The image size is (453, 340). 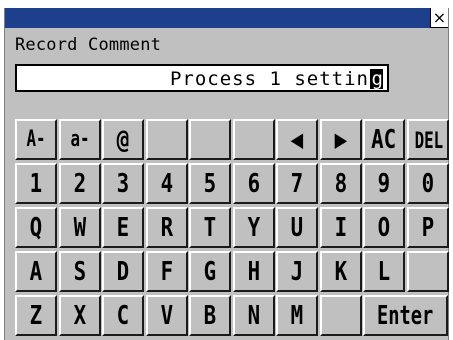 I want to click on delete-key: DEL, so click(x=428, y=139).